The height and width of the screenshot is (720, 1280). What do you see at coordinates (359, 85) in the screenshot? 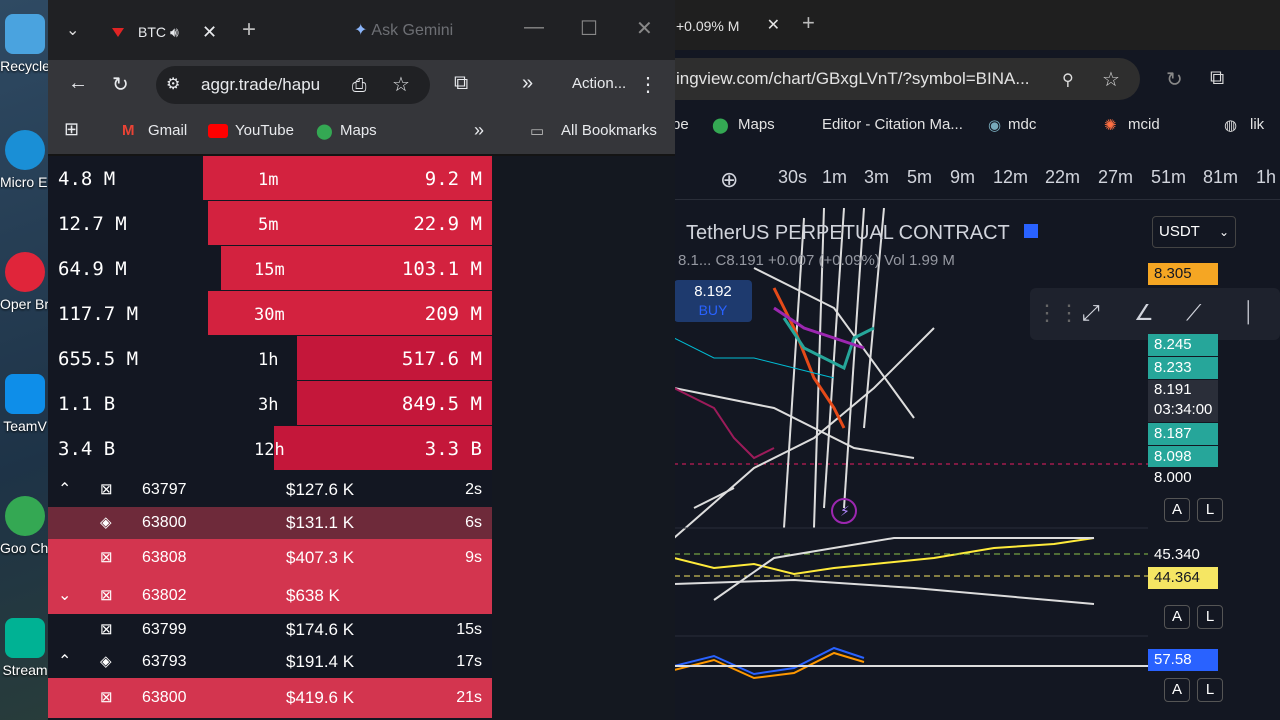
I see `install-icon: ⎙` at bounding box center [359, 85].